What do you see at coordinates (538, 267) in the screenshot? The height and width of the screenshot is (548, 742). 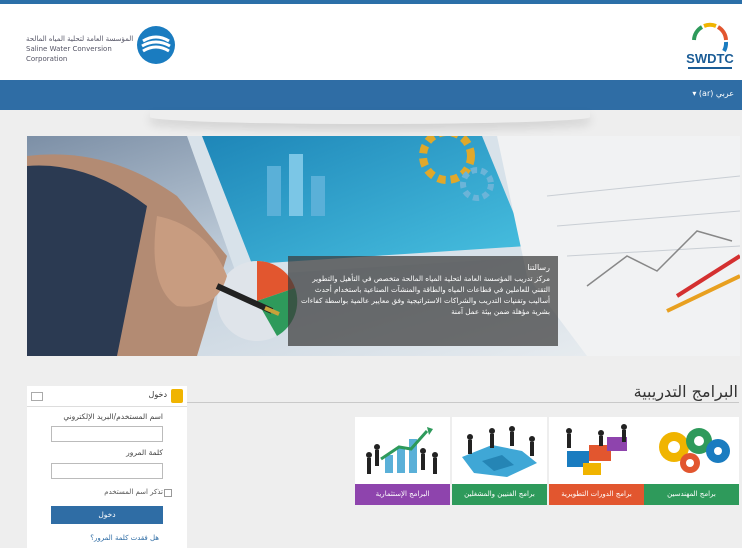 I see `caption-title: رسالتنا` at bounding box center [538, 267].